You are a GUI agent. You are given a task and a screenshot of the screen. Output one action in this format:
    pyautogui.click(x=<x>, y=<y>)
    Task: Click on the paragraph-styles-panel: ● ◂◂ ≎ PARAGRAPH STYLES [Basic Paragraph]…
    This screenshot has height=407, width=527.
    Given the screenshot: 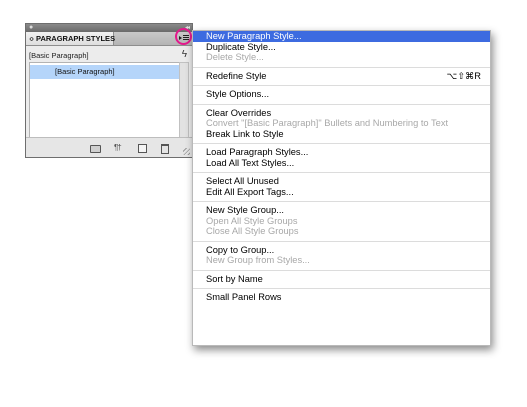 What is the action you would take?
    pyautogui.click(x=109, y=90)
    